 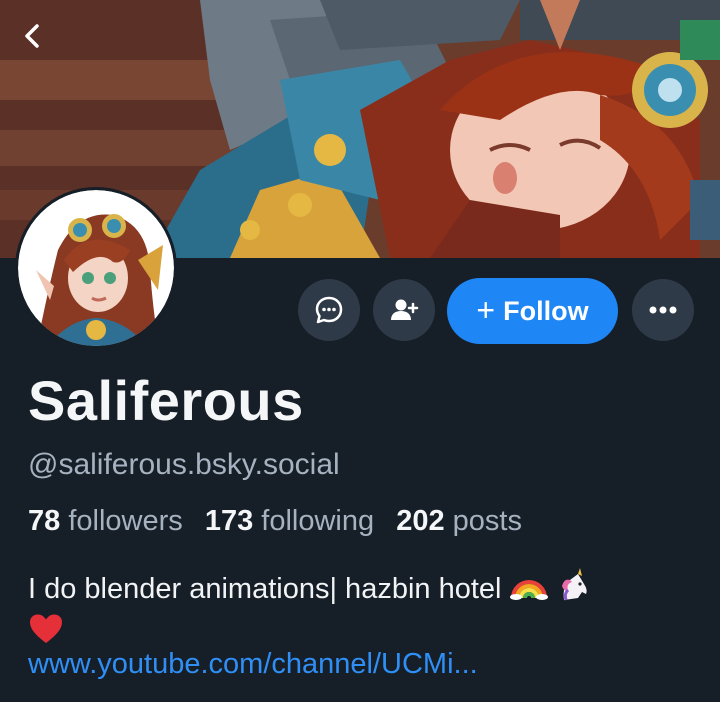 I want to click on avatar, so click(x=96, y=268).